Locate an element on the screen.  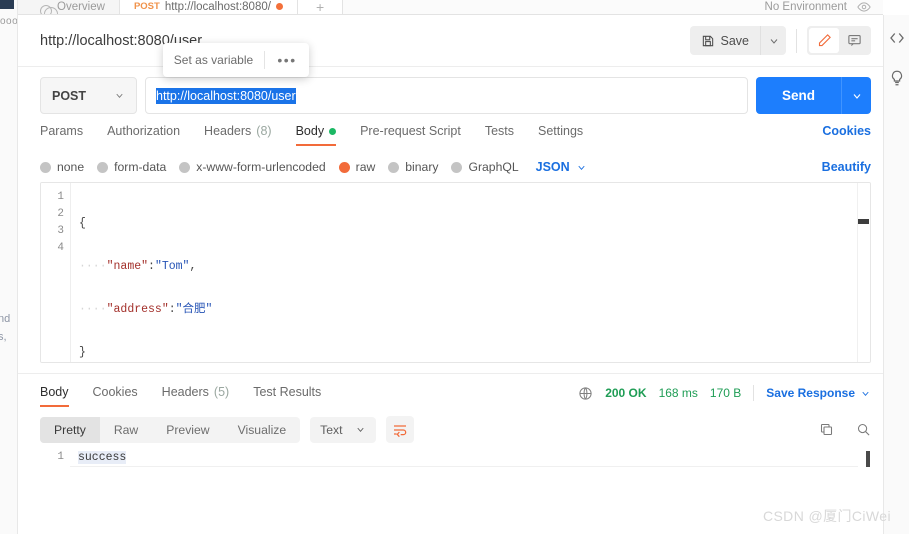
response-tab-body-label: Body is located at coordinates (54, 392).